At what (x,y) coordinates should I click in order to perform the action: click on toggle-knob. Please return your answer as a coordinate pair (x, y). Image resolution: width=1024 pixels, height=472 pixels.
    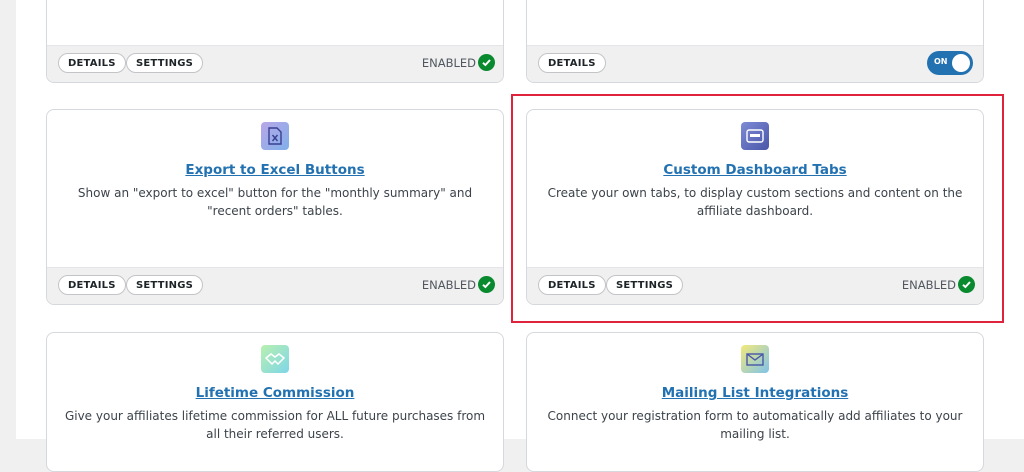
    Looking at the image, I should click on (961, 63).